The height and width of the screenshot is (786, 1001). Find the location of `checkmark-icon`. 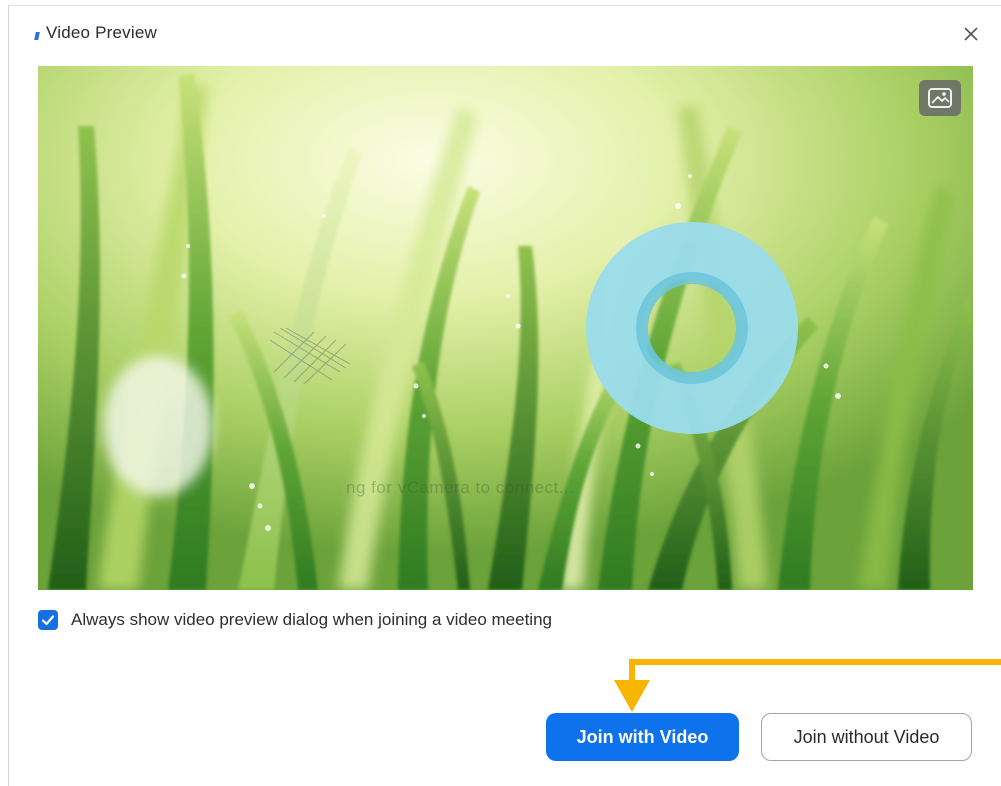

checkmark-icon is located at coordinates (48, 620).